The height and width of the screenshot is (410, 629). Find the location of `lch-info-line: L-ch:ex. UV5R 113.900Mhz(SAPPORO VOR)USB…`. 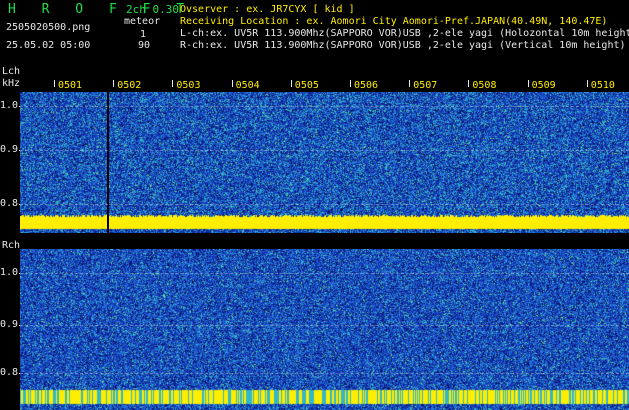

lch-info-line: L-ch:ex. UV5R 113.900Mhz(SAPPORO VOR)USB… is located at coordinates (404, 33).